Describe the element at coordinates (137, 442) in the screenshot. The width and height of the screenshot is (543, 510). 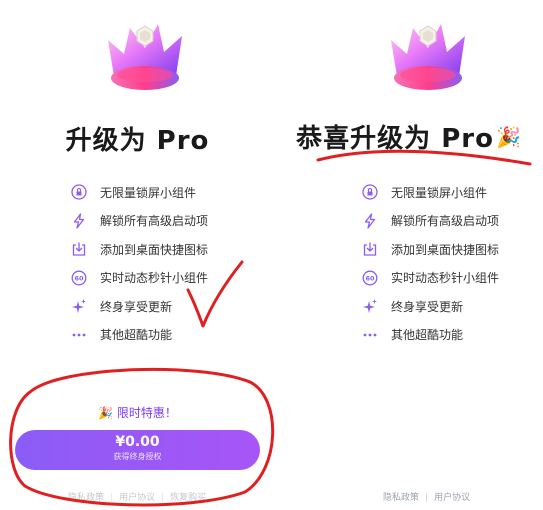
I see `price-label: ¥0.00` at that location.